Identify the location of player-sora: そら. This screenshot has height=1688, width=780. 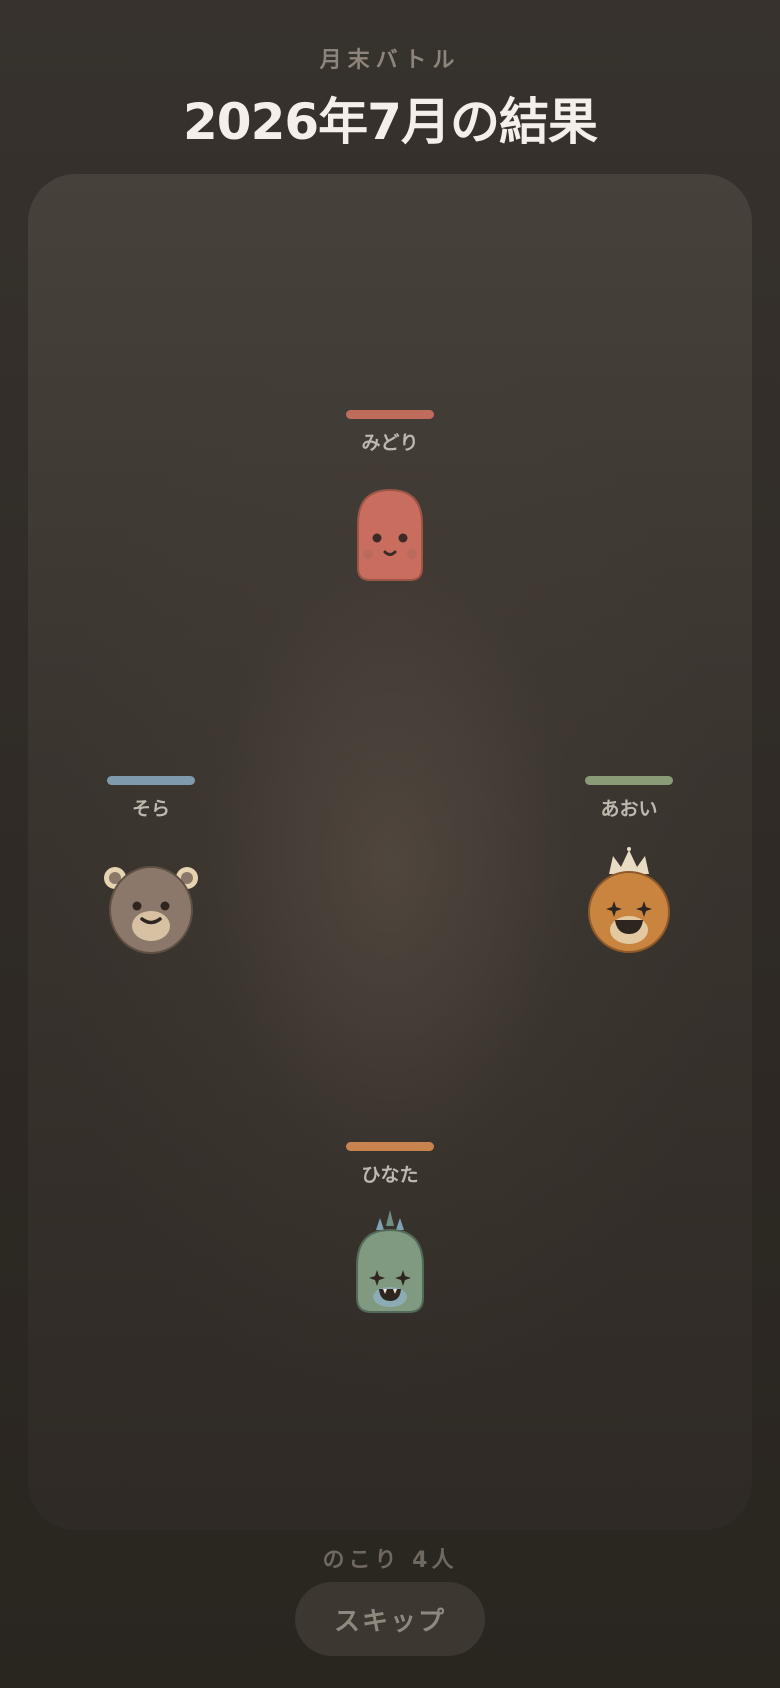
(151, 876).